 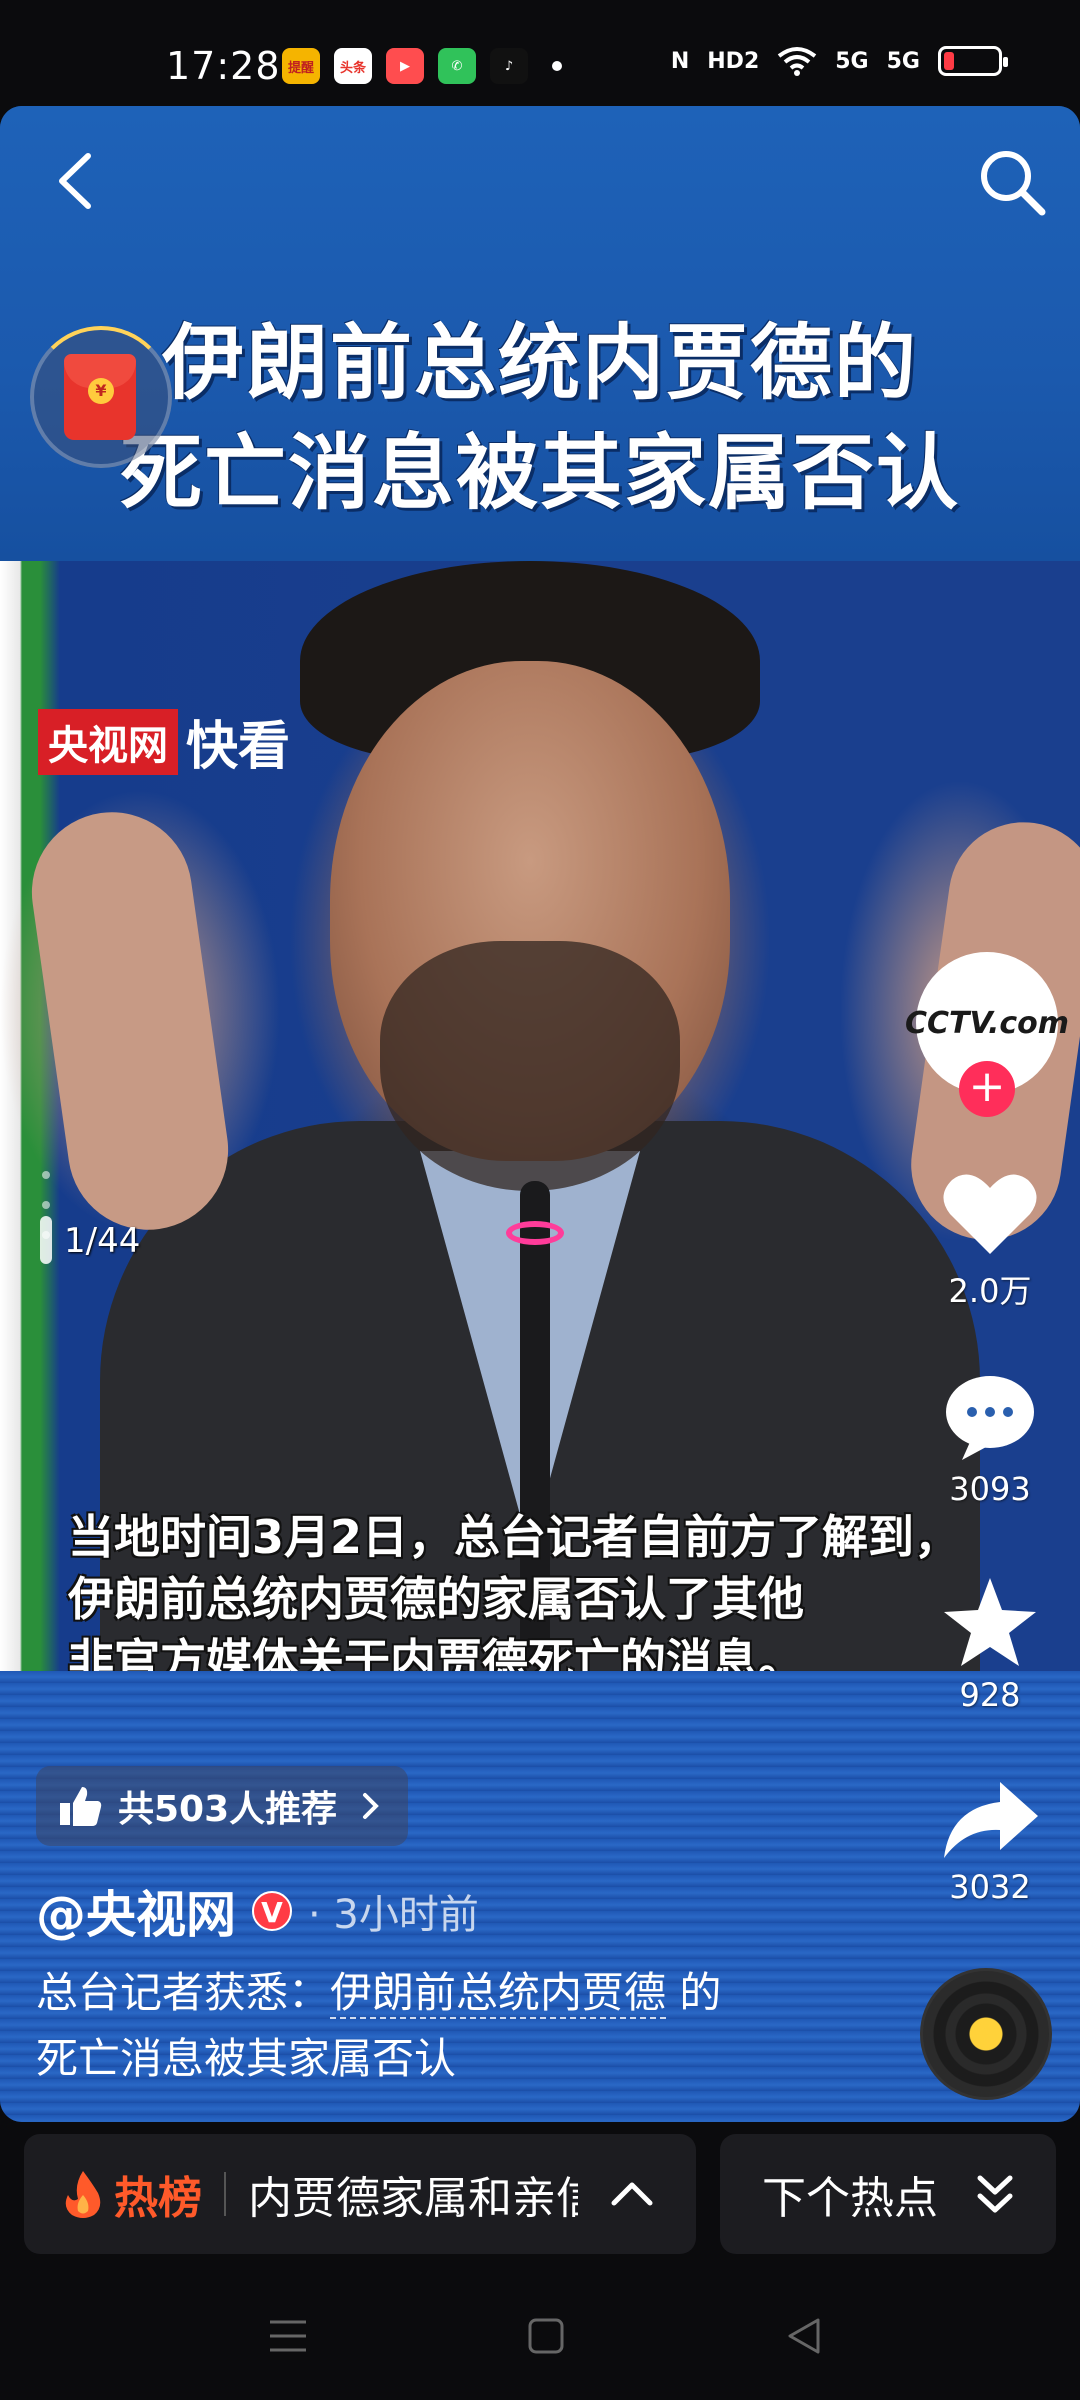 I want to click on nfc-icon: N, so click(x=680, y=61).